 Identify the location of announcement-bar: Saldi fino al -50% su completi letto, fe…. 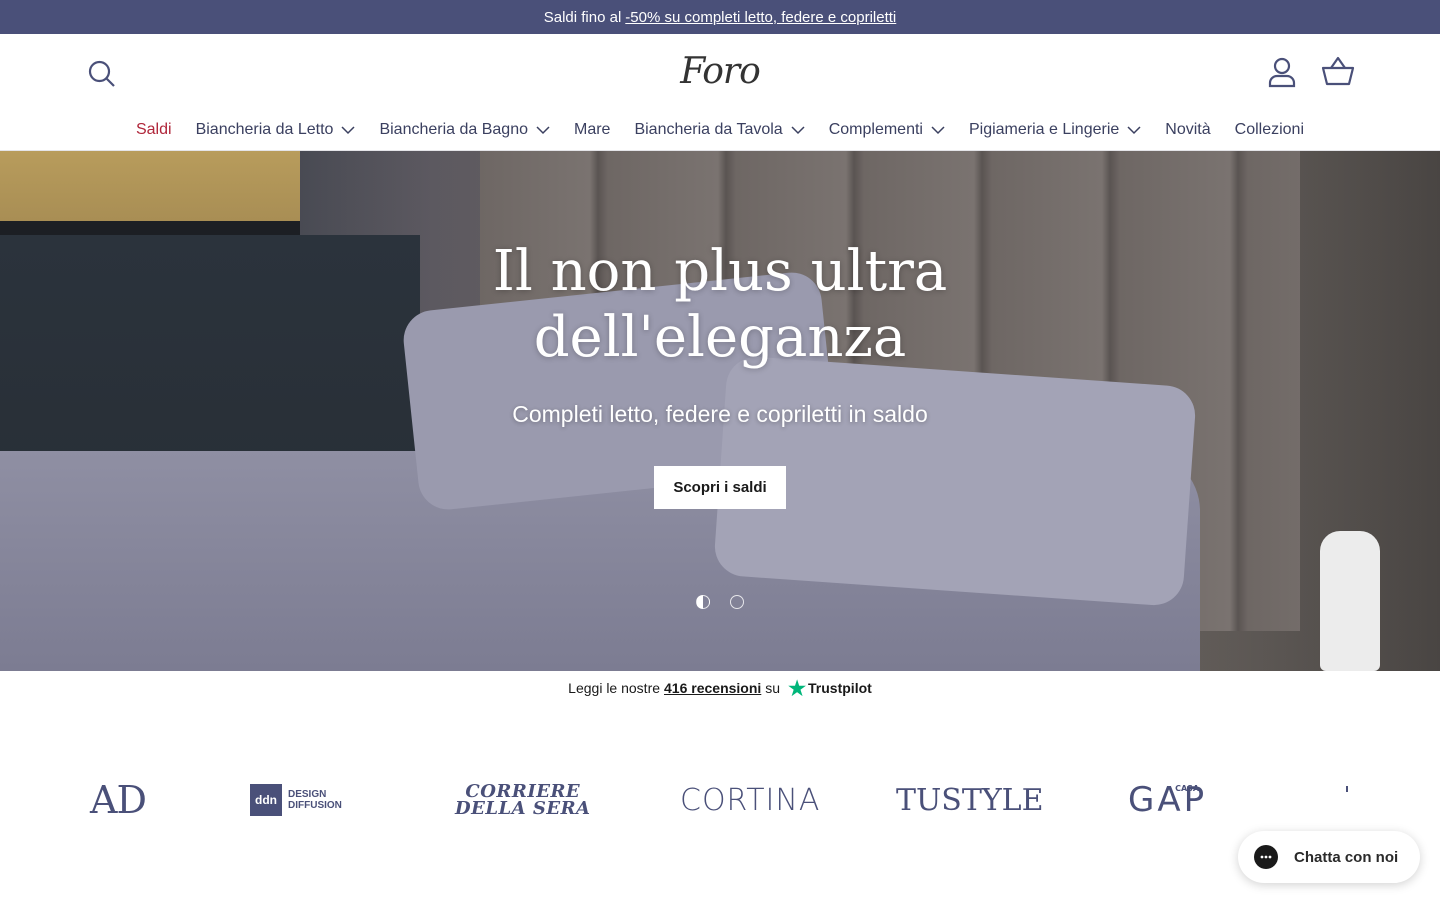
(720, 17).